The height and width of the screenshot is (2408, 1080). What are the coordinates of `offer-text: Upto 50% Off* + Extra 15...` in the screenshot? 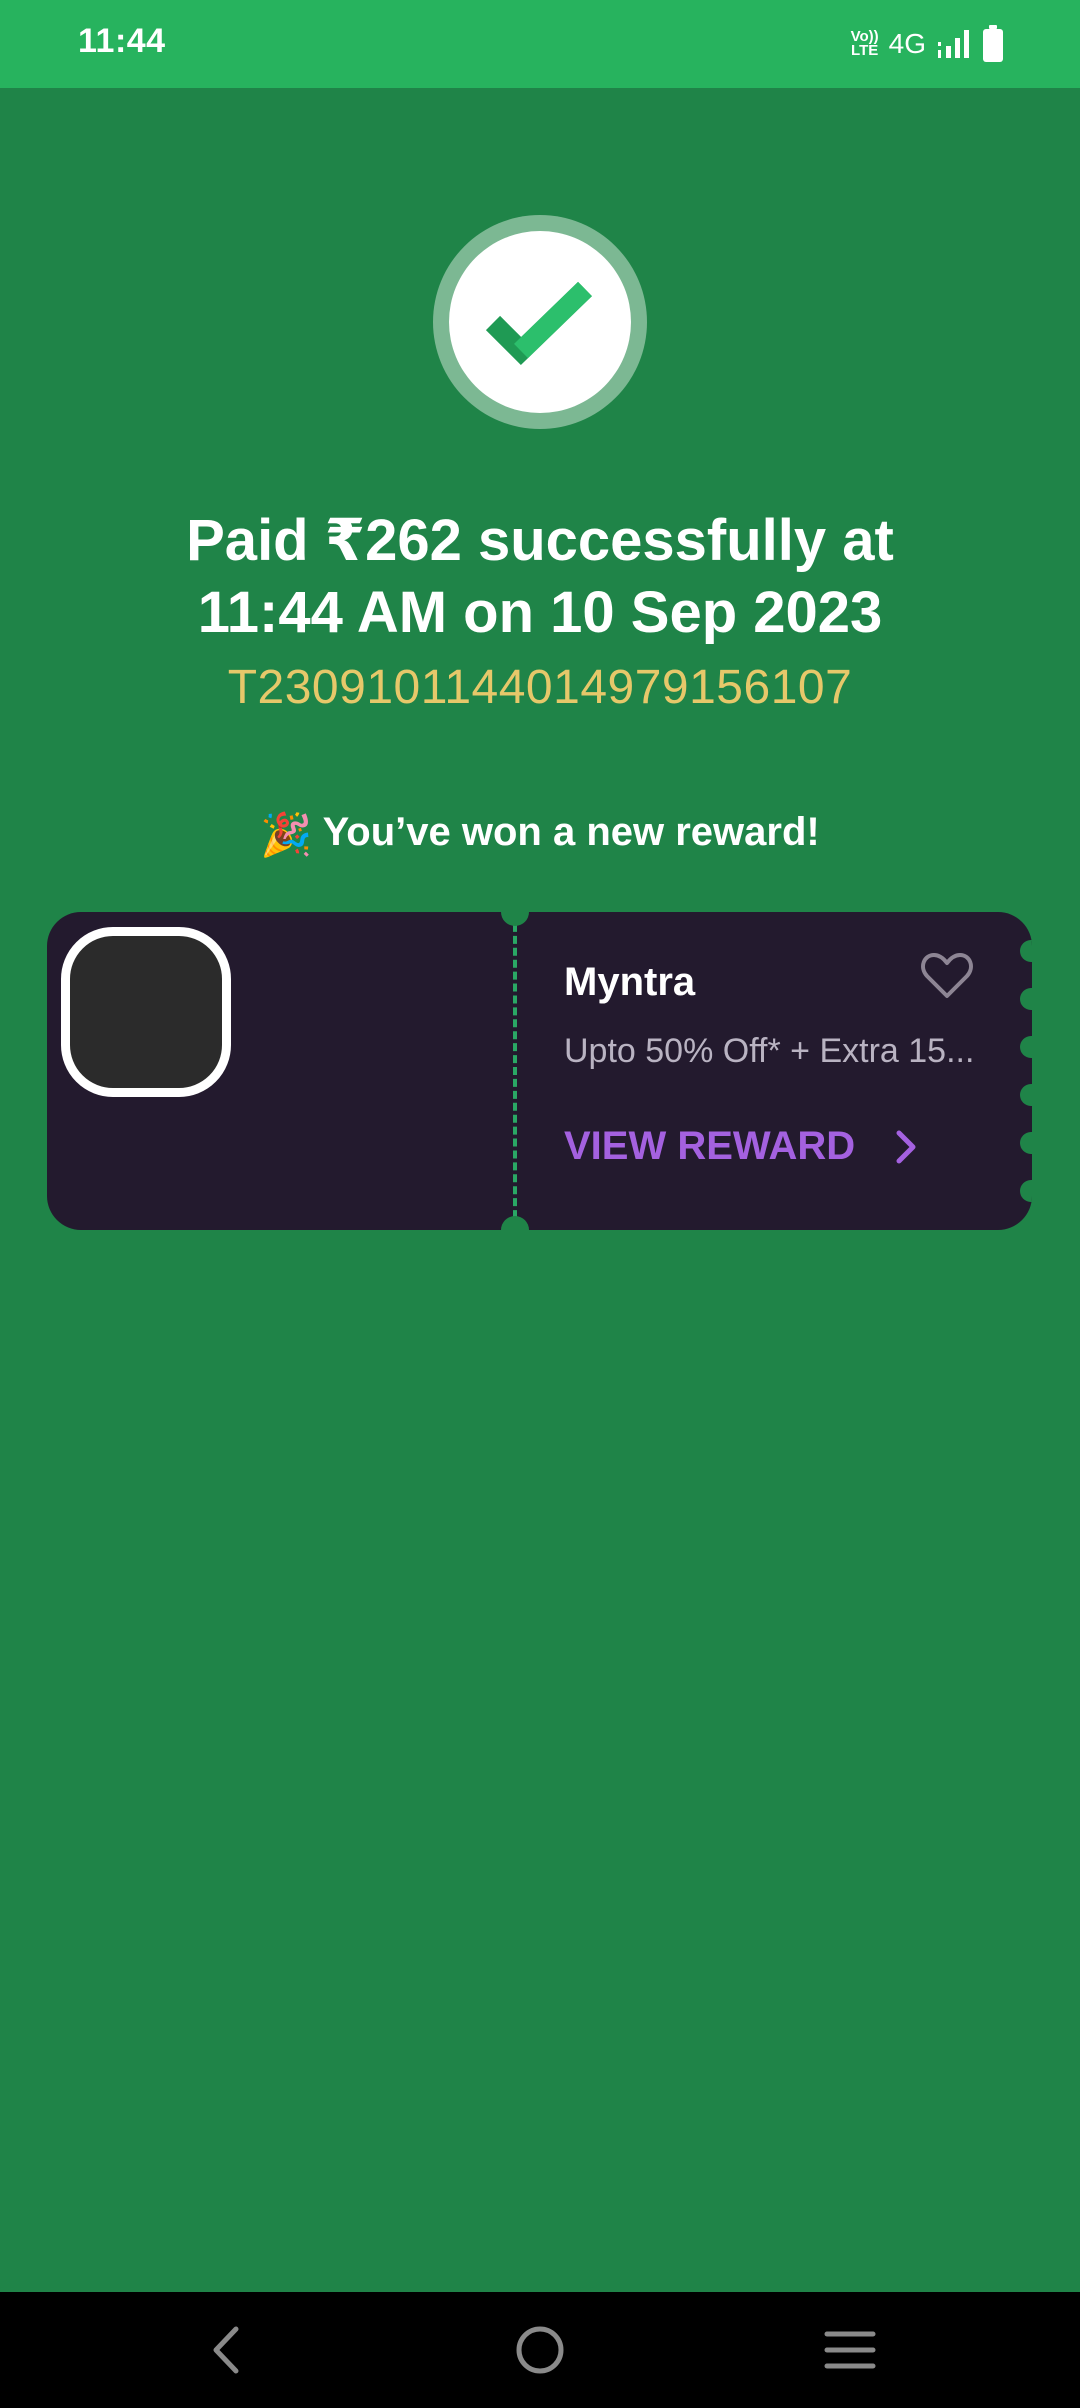 It's located at (769, 1051).